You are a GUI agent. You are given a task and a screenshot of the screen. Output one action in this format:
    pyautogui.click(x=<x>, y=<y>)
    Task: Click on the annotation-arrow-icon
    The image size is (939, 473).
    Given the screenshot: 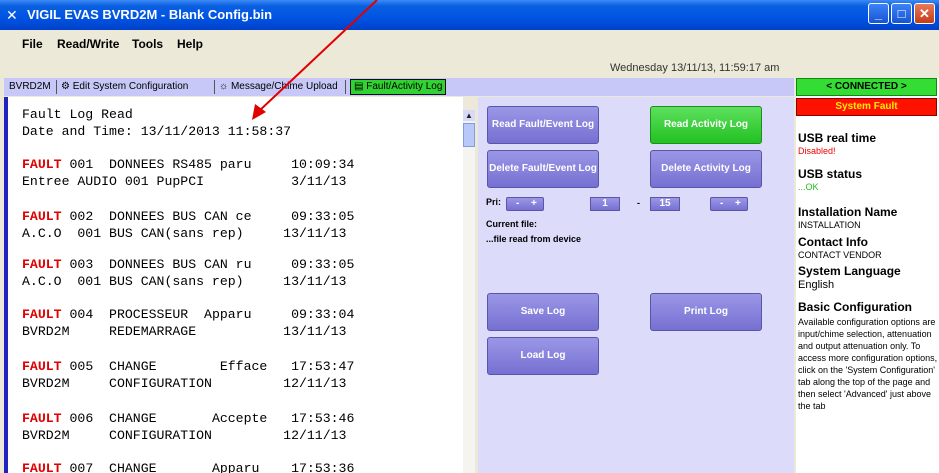 What is the action you would take?
    pyautogui.click(x=315, y=60)
    